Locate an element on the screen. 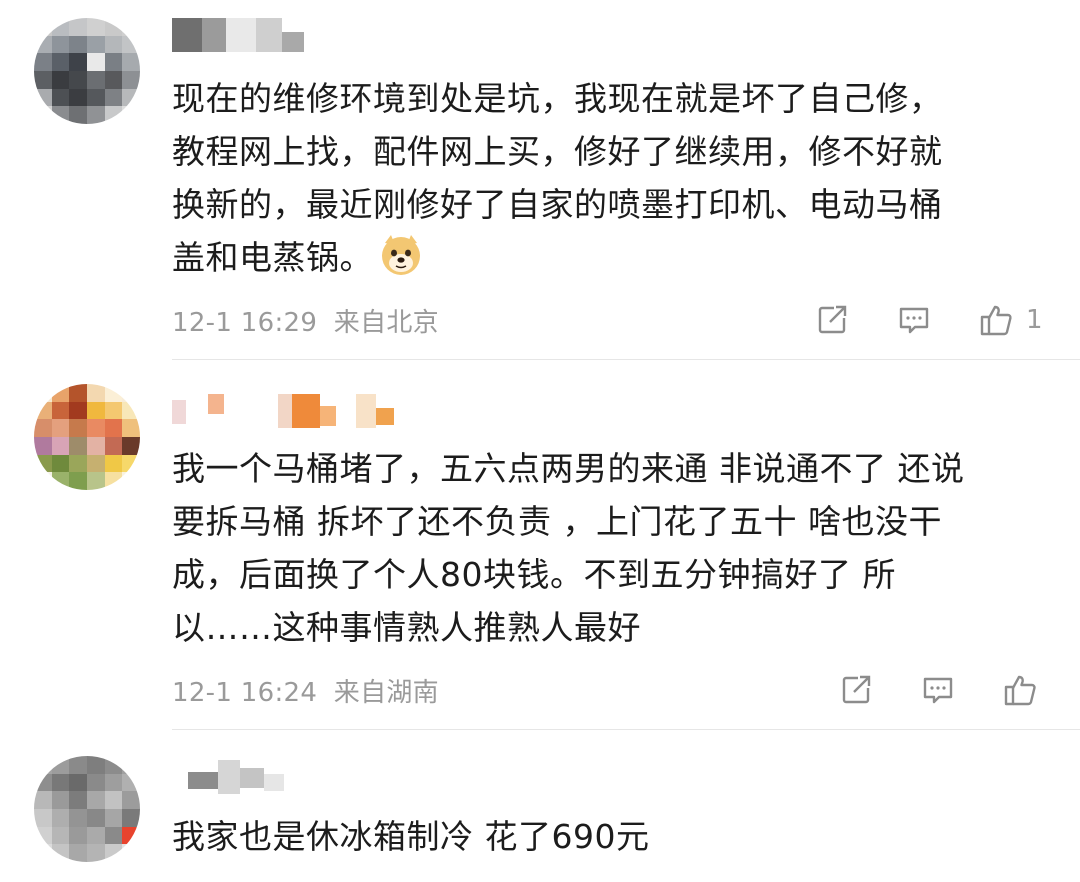  comment-text: 我家也是休冰箱制冷 花了690元 is located at coordinates (411, 836).